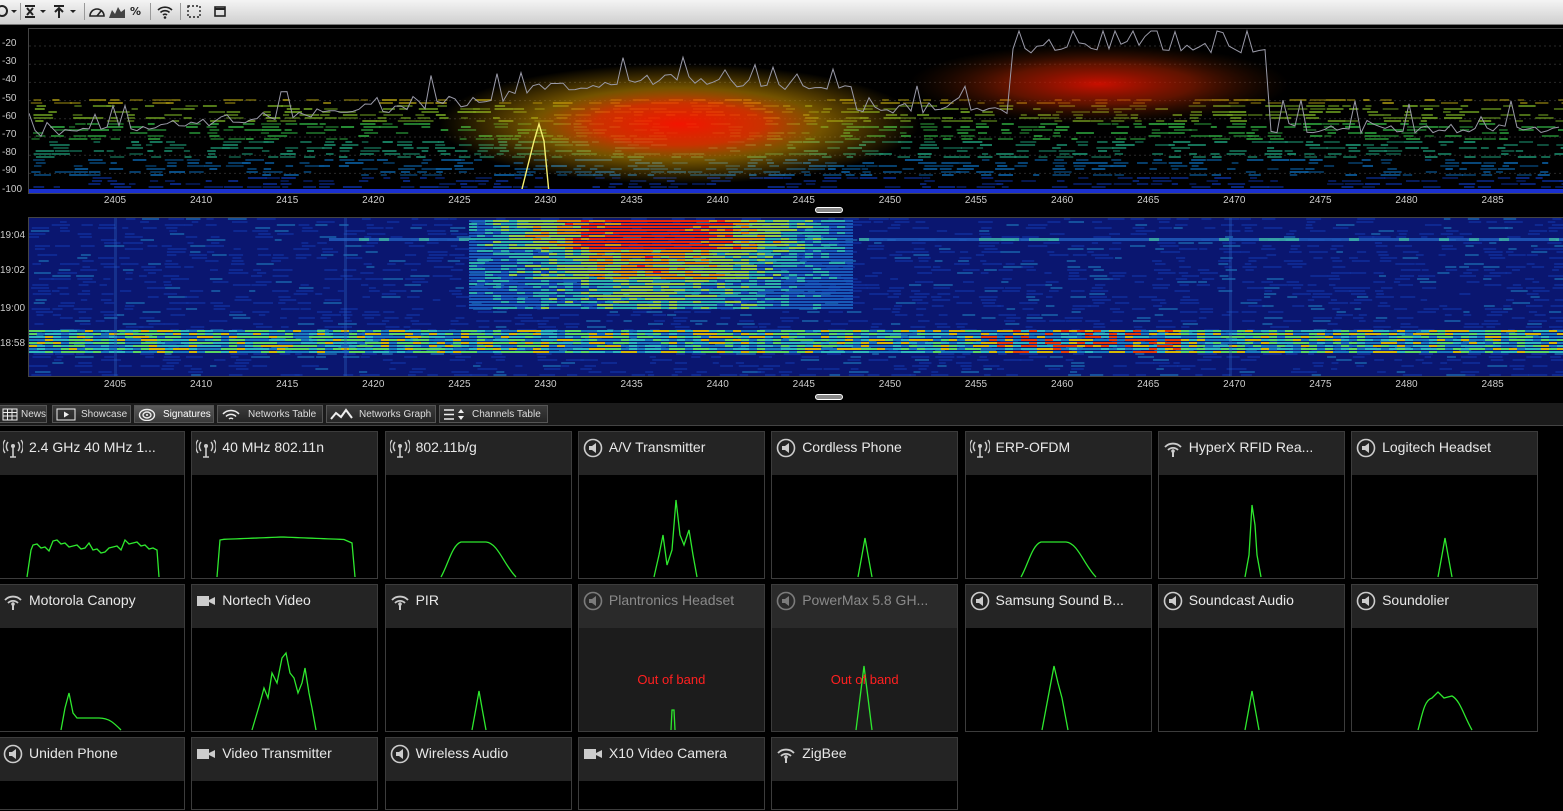 The image size is (1563, 811). I want to click on density-chart-icon, so click(117, 11).